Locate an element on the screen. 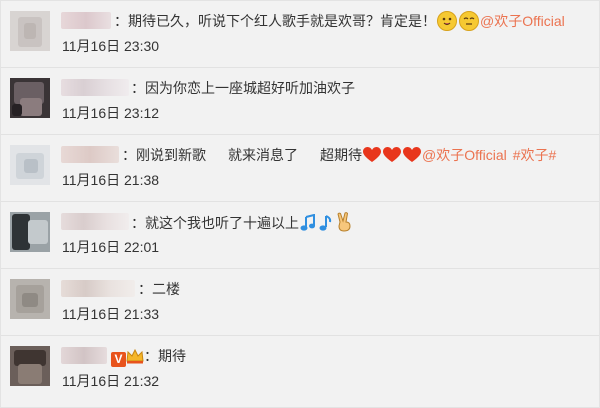 This screenshot has width=600, height=408. comment-text: ：期待已久，听说下个红人歌手就是欢哥？肯定是！ @欢子Official is located at coordinates (339, 21).